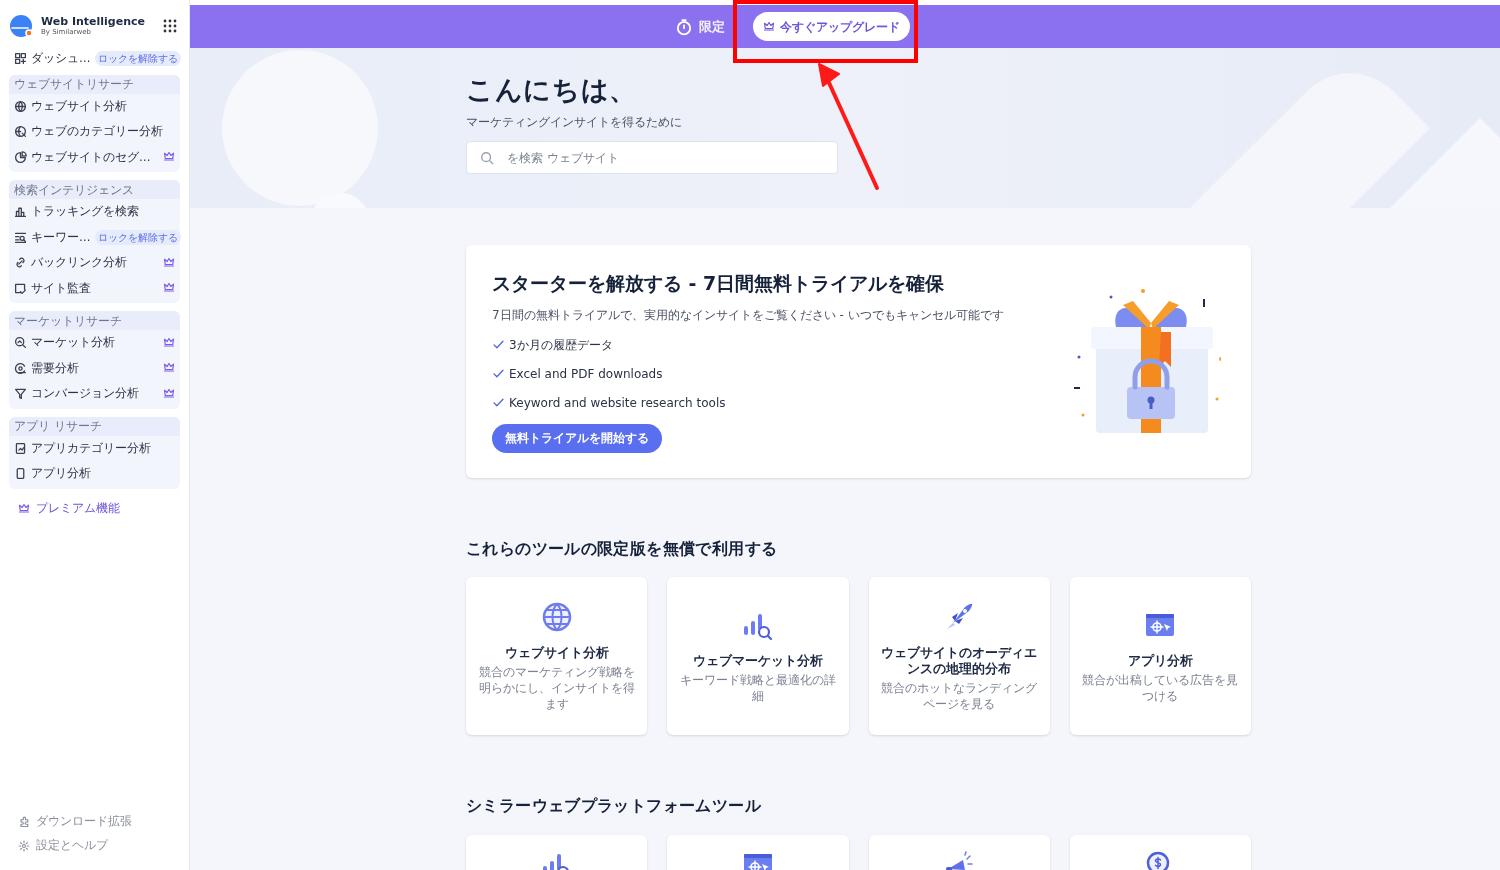 The height and width of the screenshot is (870, 1500). I want to click on puzzle-icon, so click(24, 822).